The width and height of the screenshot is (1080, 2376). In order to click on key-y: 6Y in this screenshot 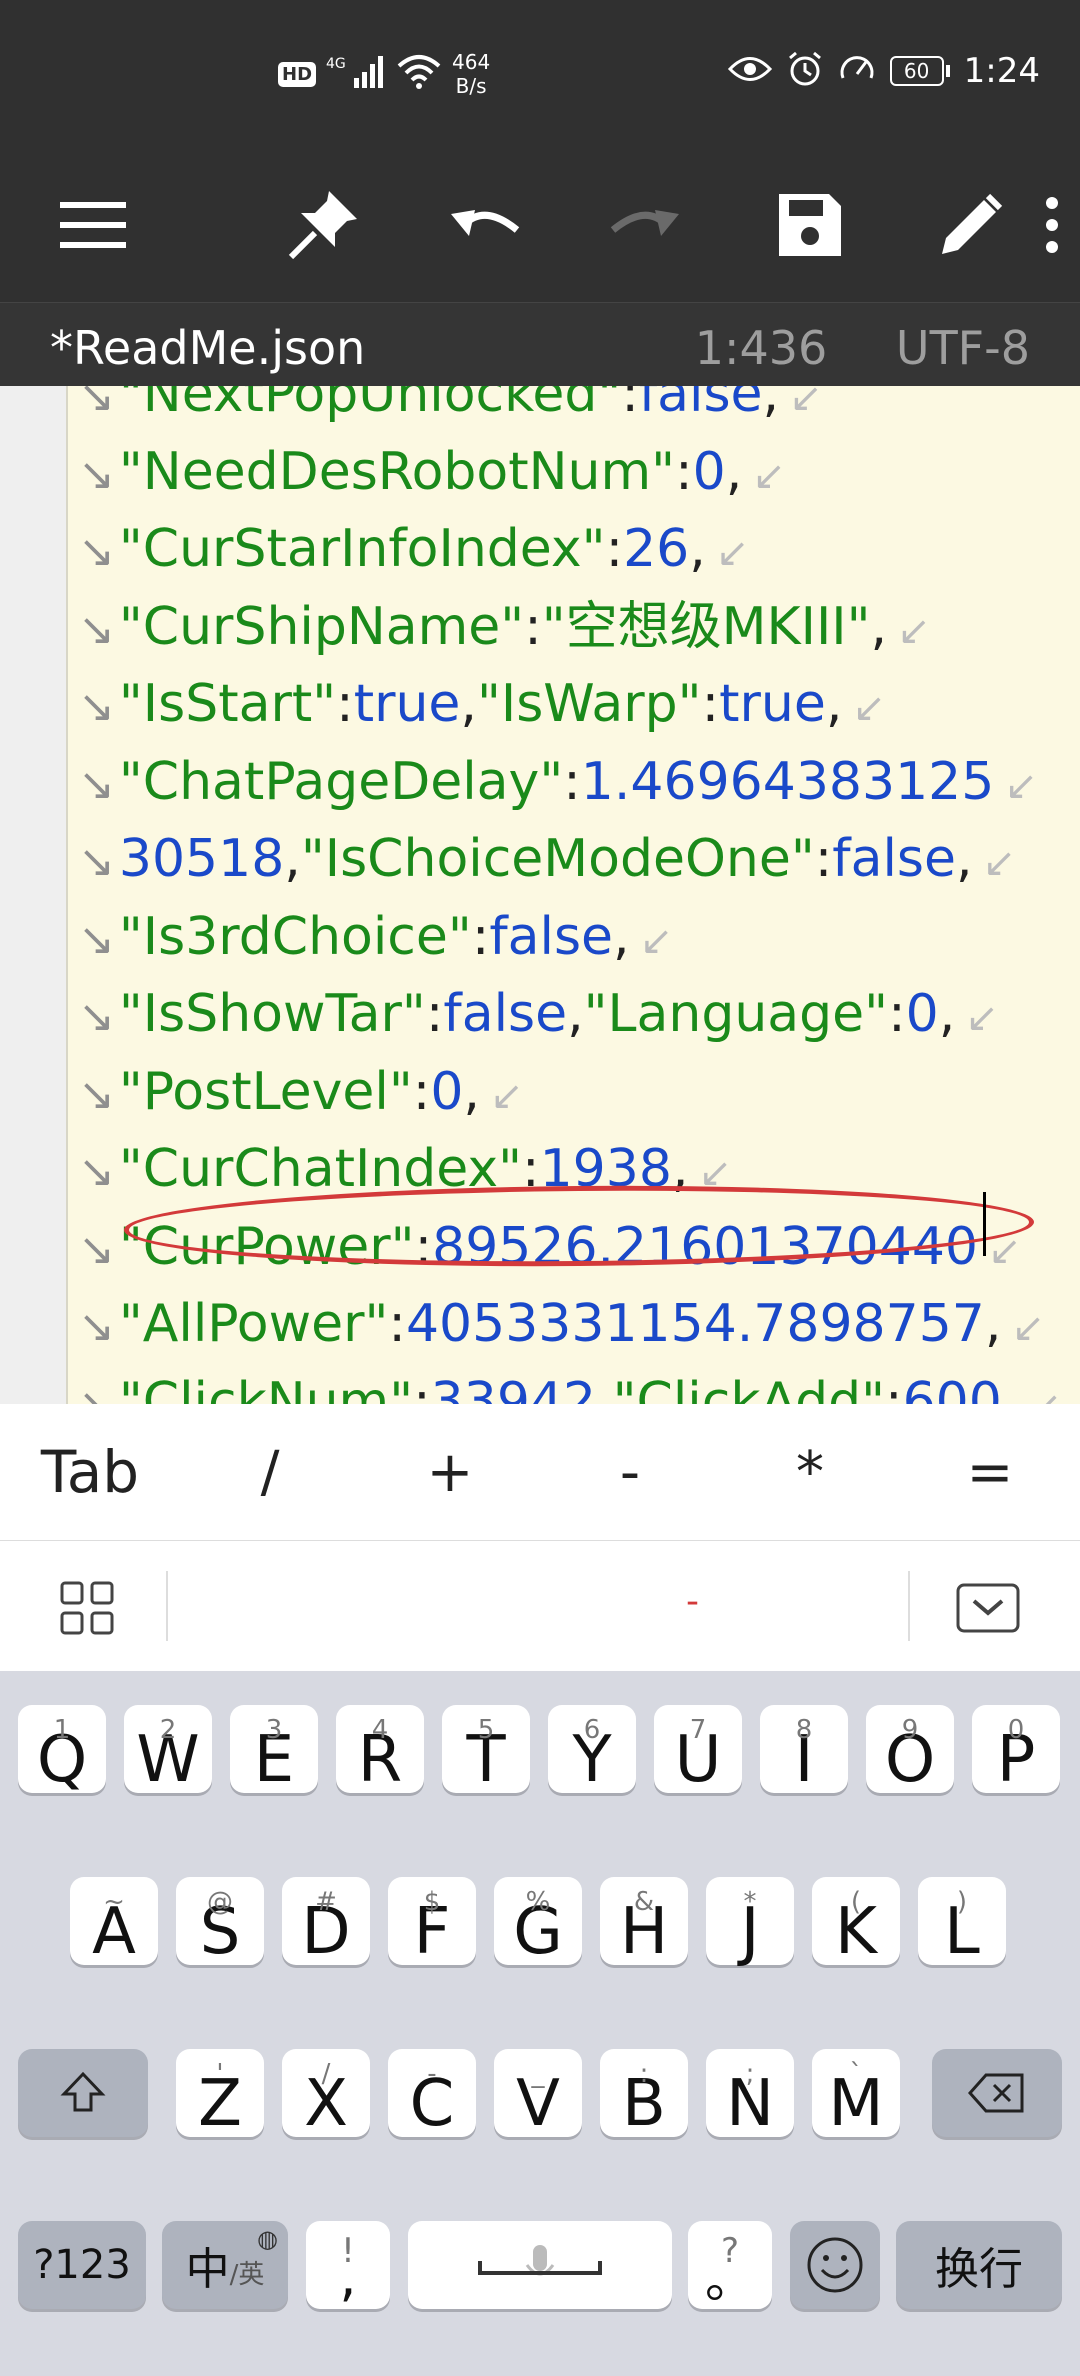, I will do `click(592, 1751)`.